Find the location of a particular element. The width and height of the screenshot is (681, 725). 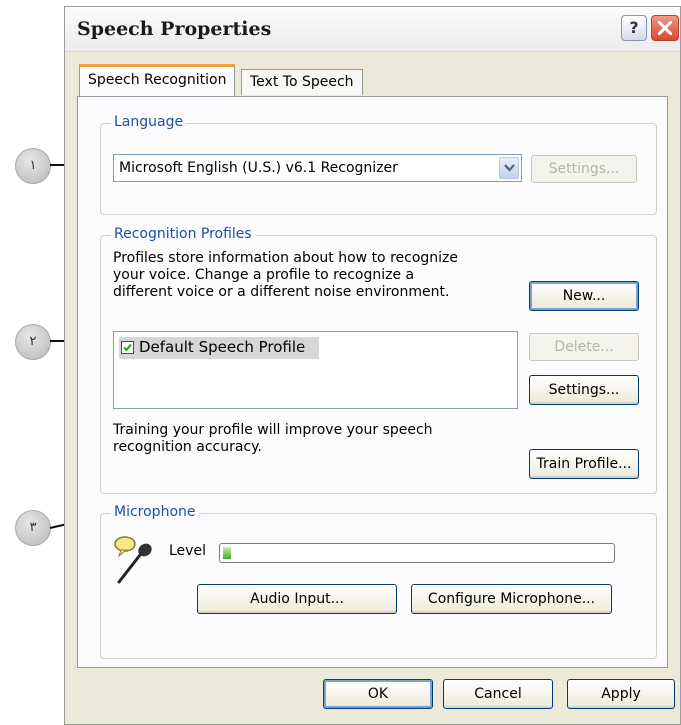

close-icon is located at coordinates (665, 28).